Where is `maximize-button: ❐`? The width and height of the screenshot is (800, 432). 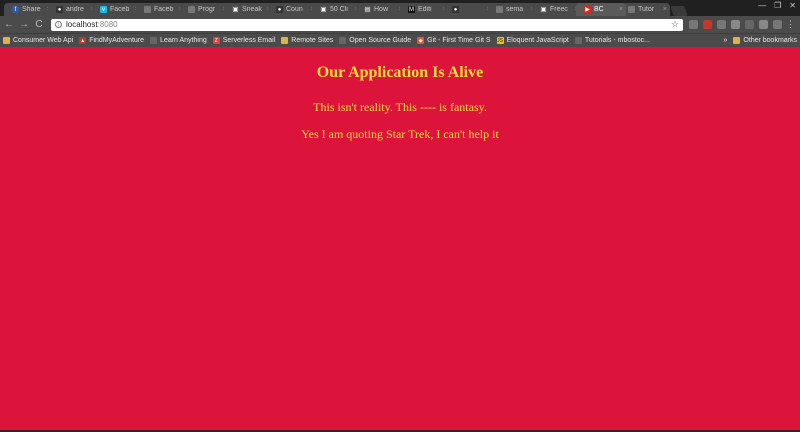
maximize-button: ❐ is located at coordinates (777, 5).